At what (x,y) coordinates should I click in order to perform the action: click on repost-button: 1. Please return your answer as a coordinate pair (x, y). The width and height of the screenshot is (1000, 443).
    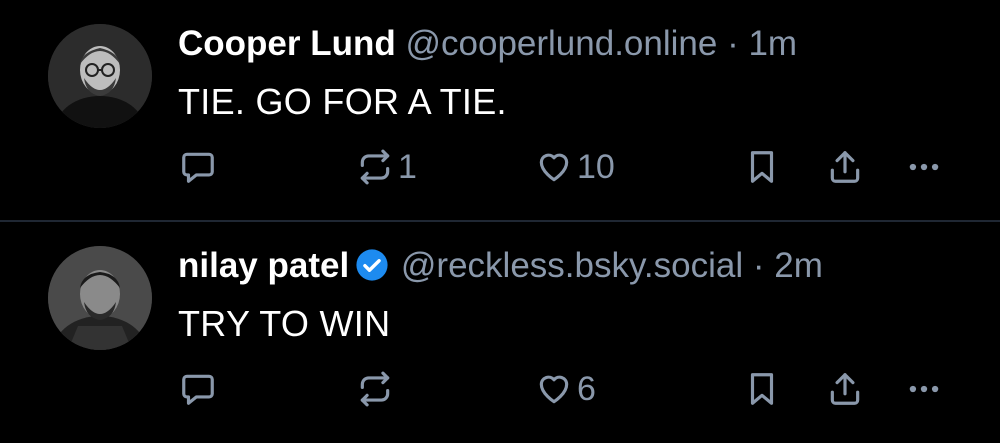
    Looking at the image, I should click on (386, 167).